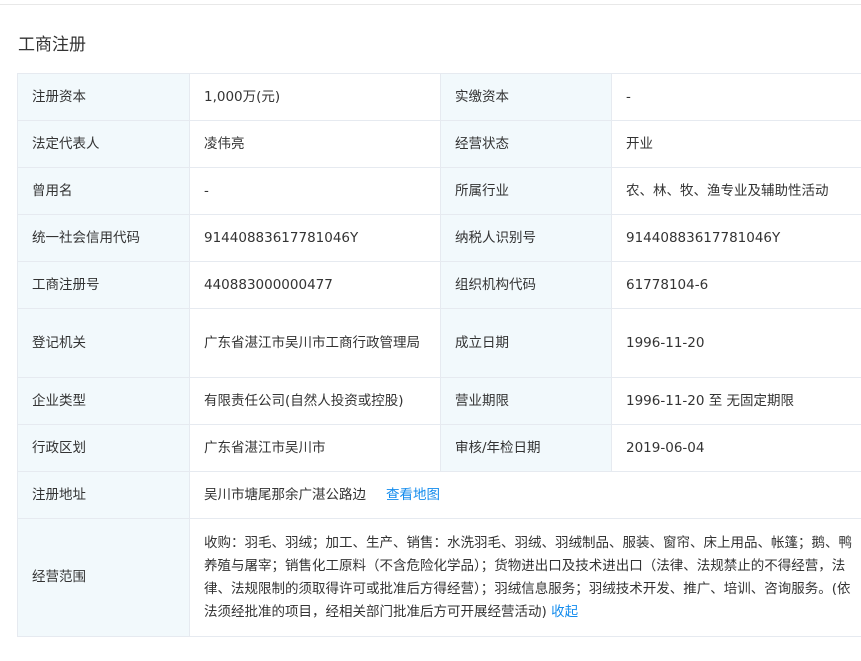  What do you see at coordinates (736, 448) in the screenshot?
I see `inspection-date-value: 2019-06-04` at bounding box center [736, 448].